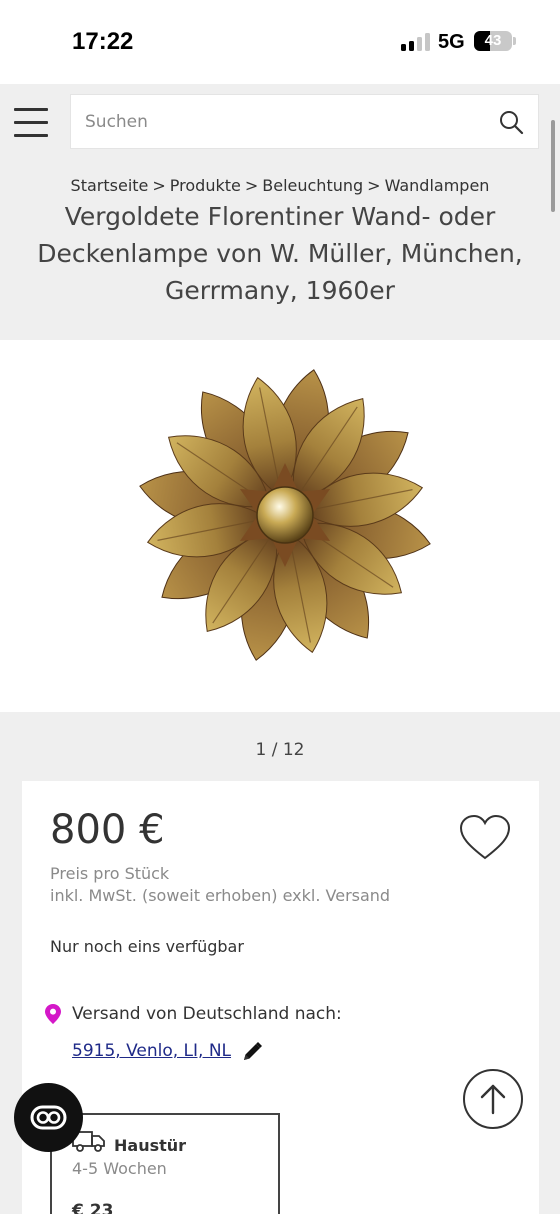 This screenshot has width=560, height=1214. What do you see at coordinates (416, 42) in the screenshot?
I see `cellular-signal-icon` at bounding box center [416, 42].